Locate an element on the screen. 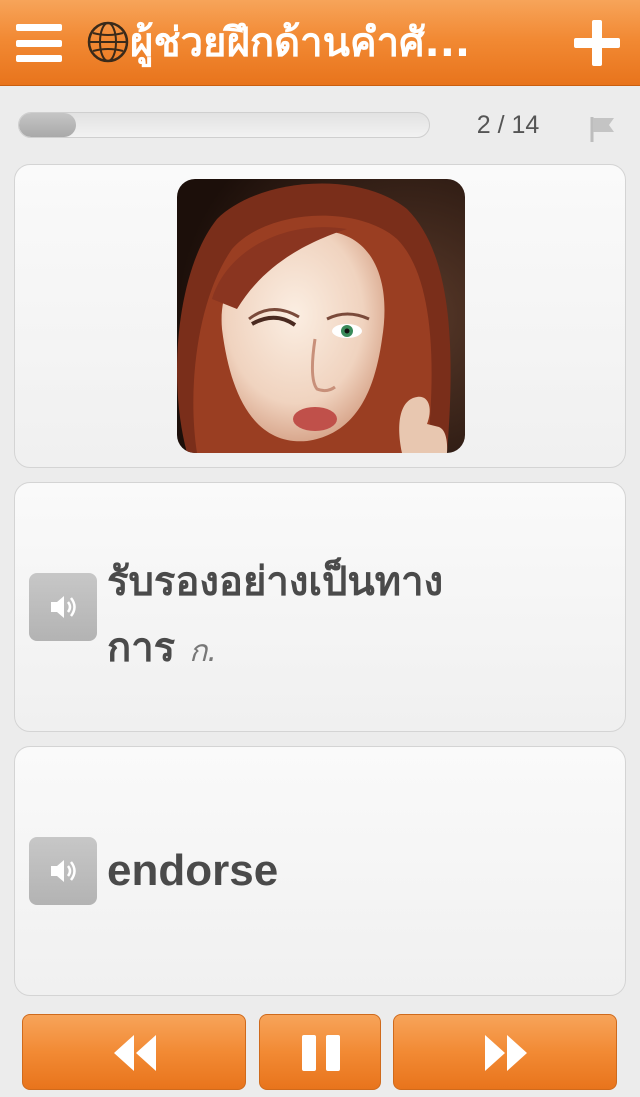 The height and width of the screenshot is (1097, 640). thai-word-text: รับรองอย่างเป็นทางการ ก. is located at coordinates (307, 617).